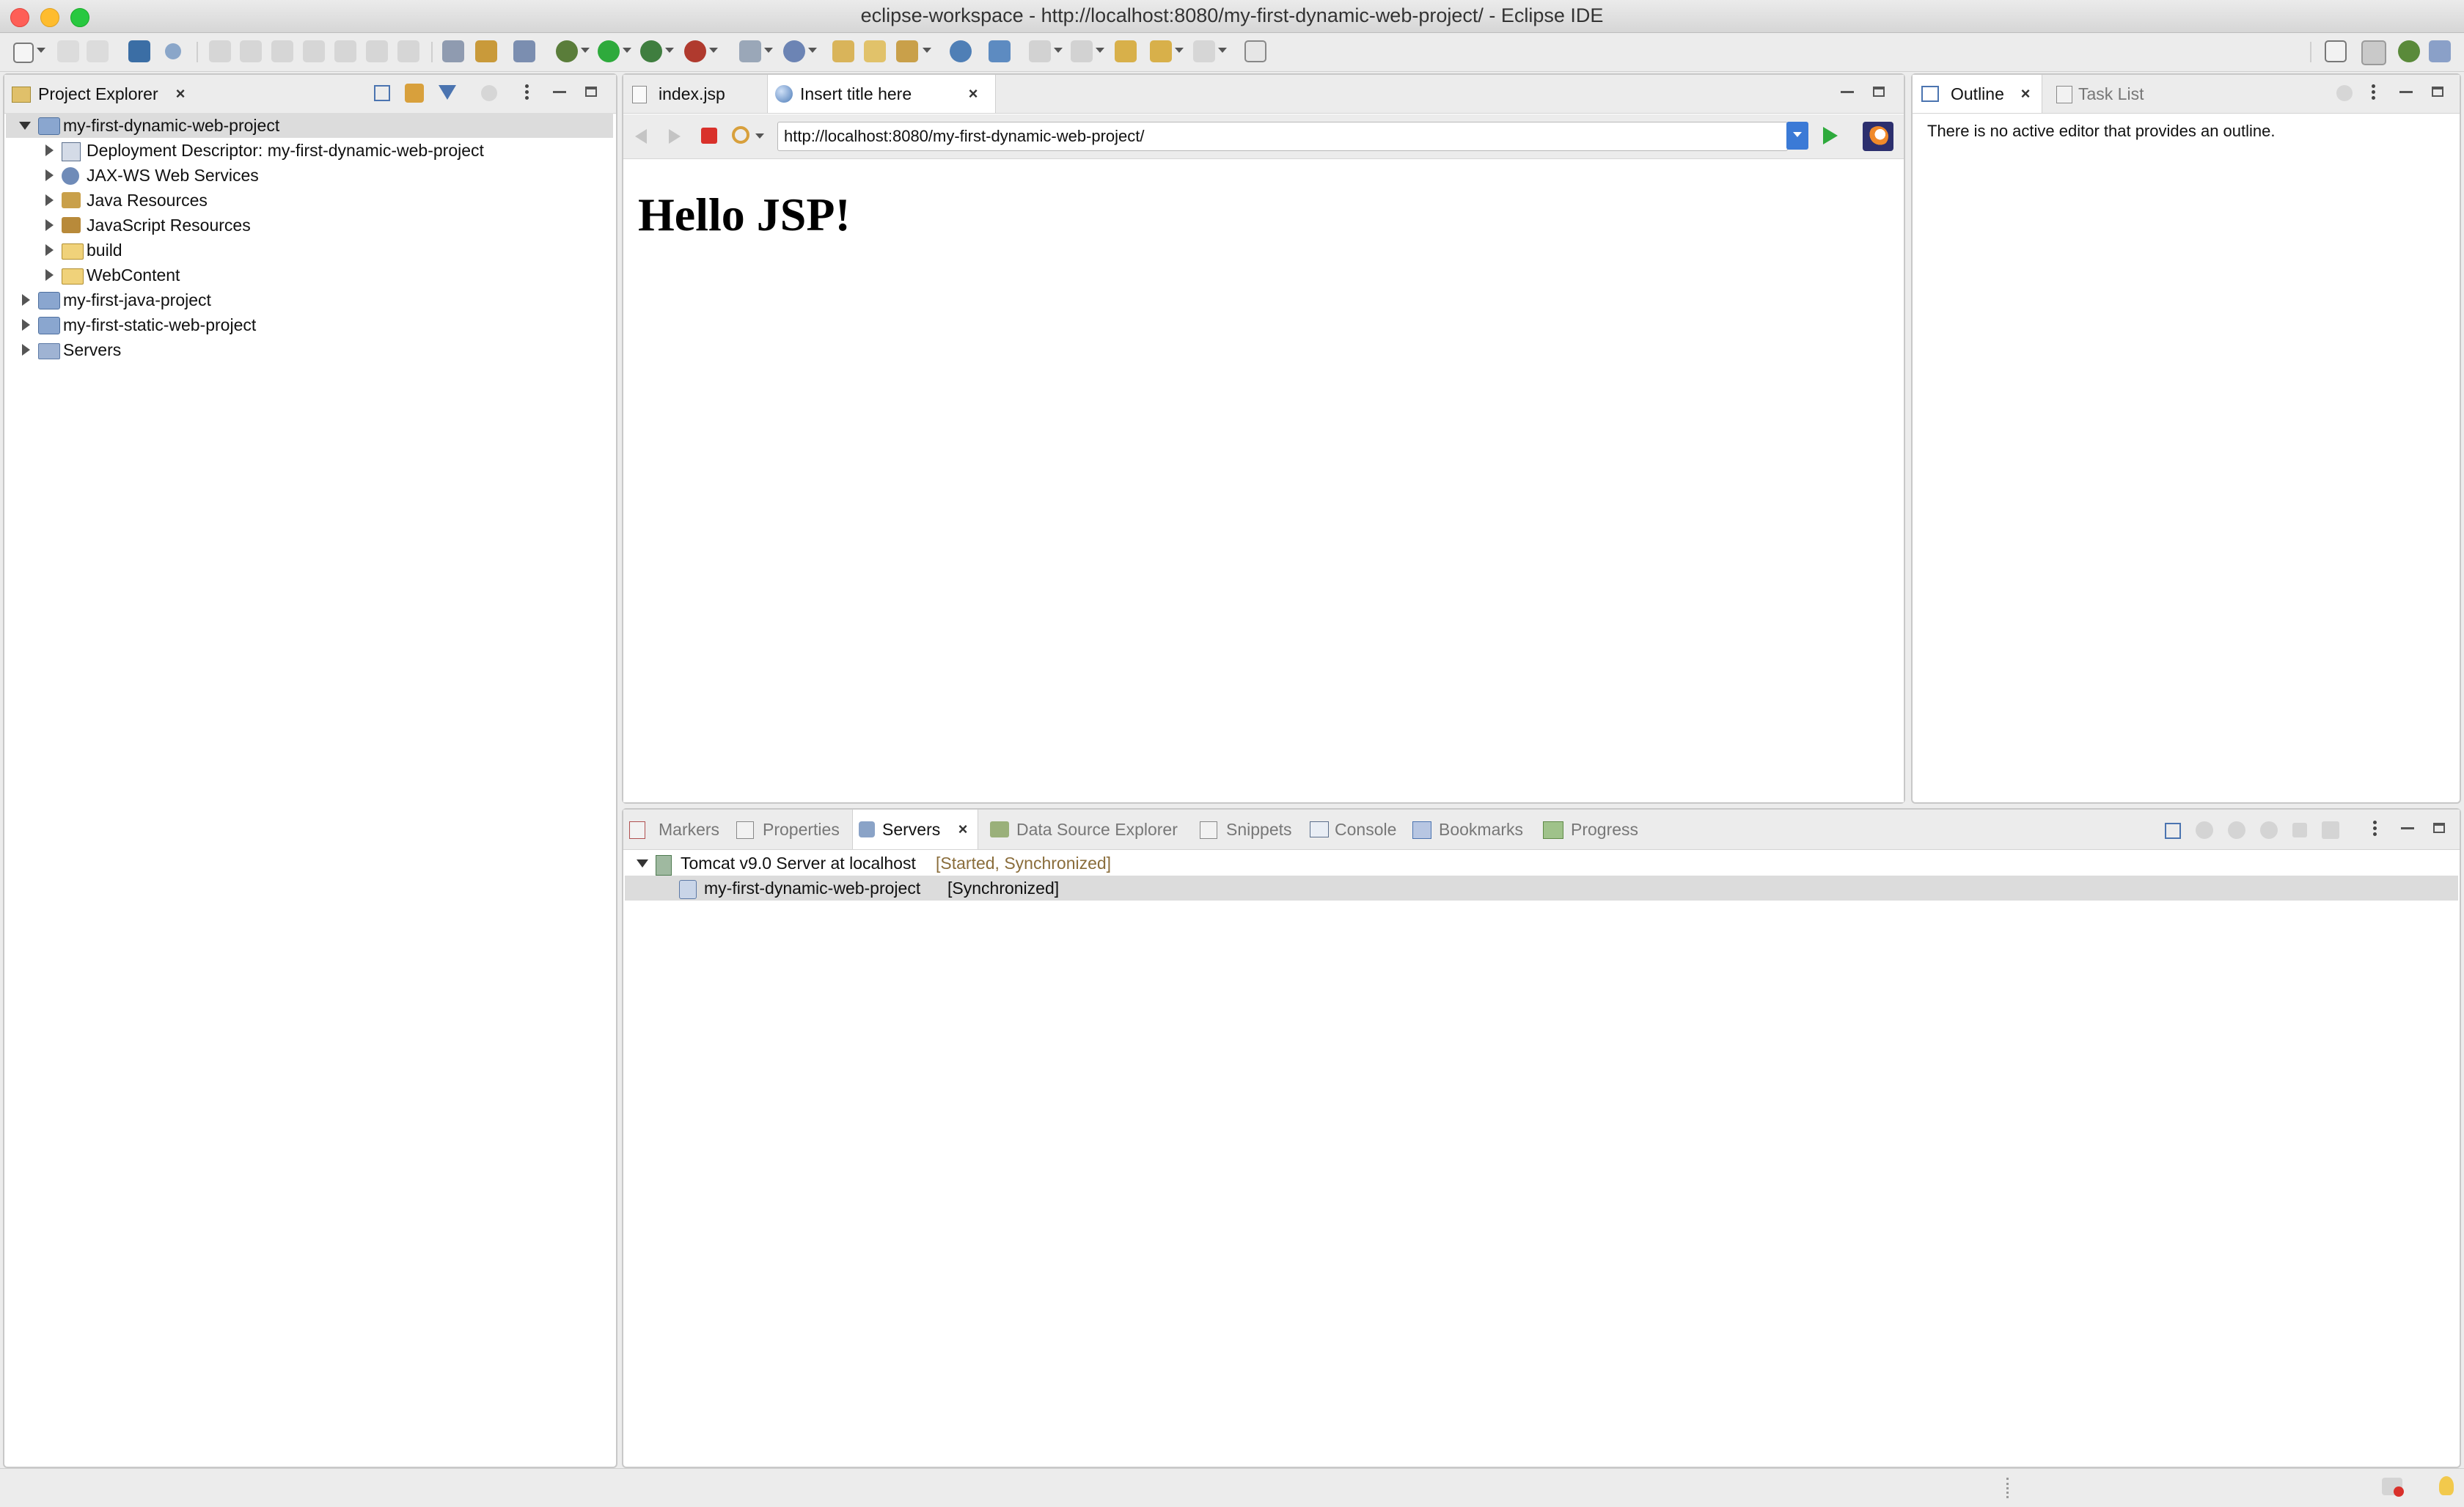  I want to click on start-server-icon, so click(2236, 830).